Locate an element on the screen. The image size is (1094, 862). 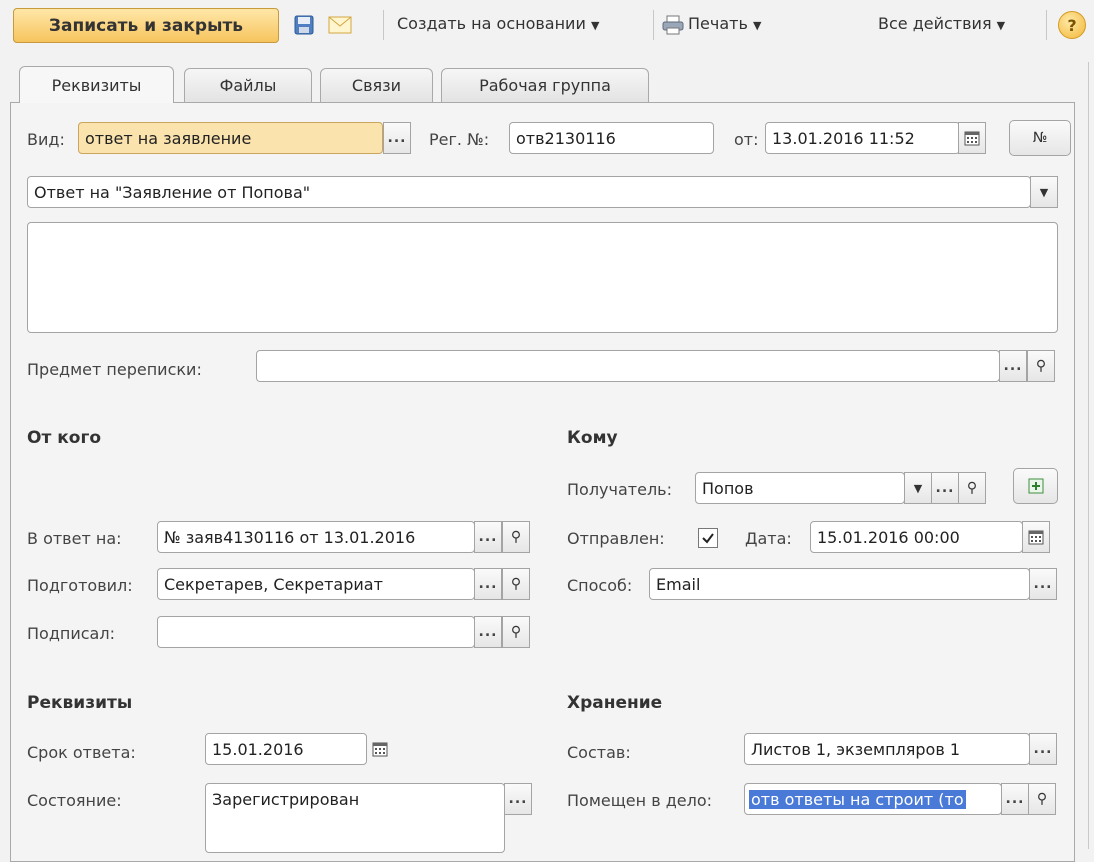
signed-label: Подписал: is located at coordinates (71, 633).